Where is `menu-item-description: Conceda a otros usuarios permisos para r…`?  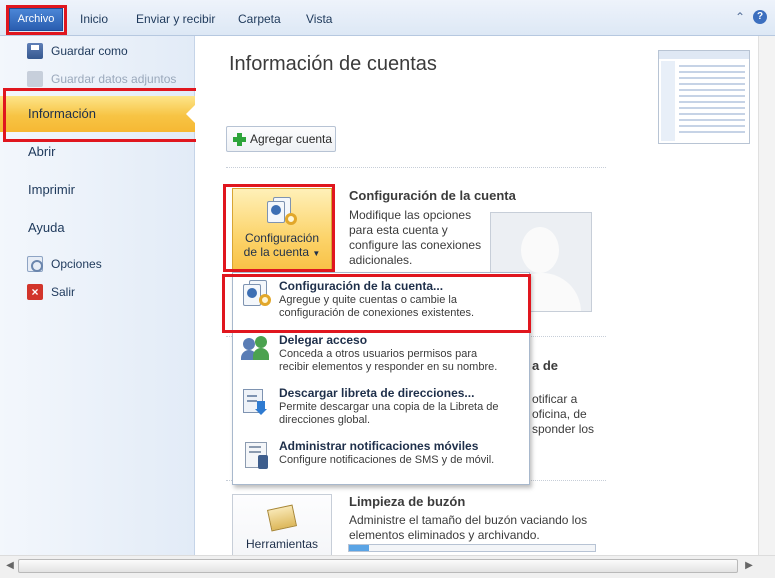
menu-item-description: Conceda a otros usuarios permisos para r… is located at coordinates (388, 360).